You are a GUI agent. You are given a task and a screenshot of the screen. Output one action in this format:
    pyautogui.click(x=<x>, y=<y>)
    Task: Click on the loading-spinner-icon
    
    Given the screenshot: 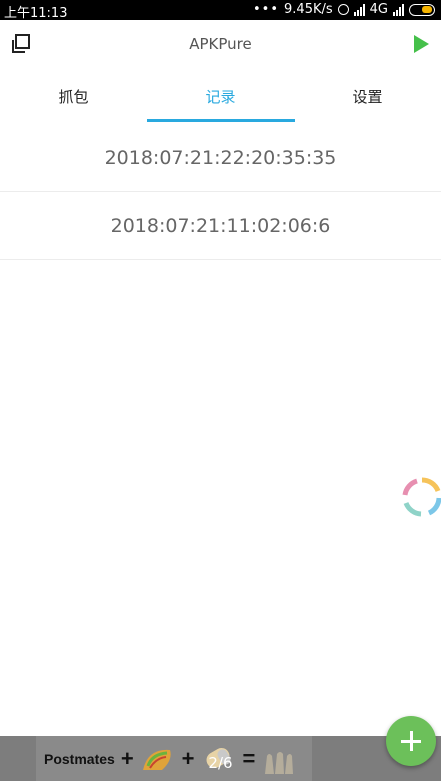 What is the action you would take?
    pyautogui.click(x=421, y=497)
    